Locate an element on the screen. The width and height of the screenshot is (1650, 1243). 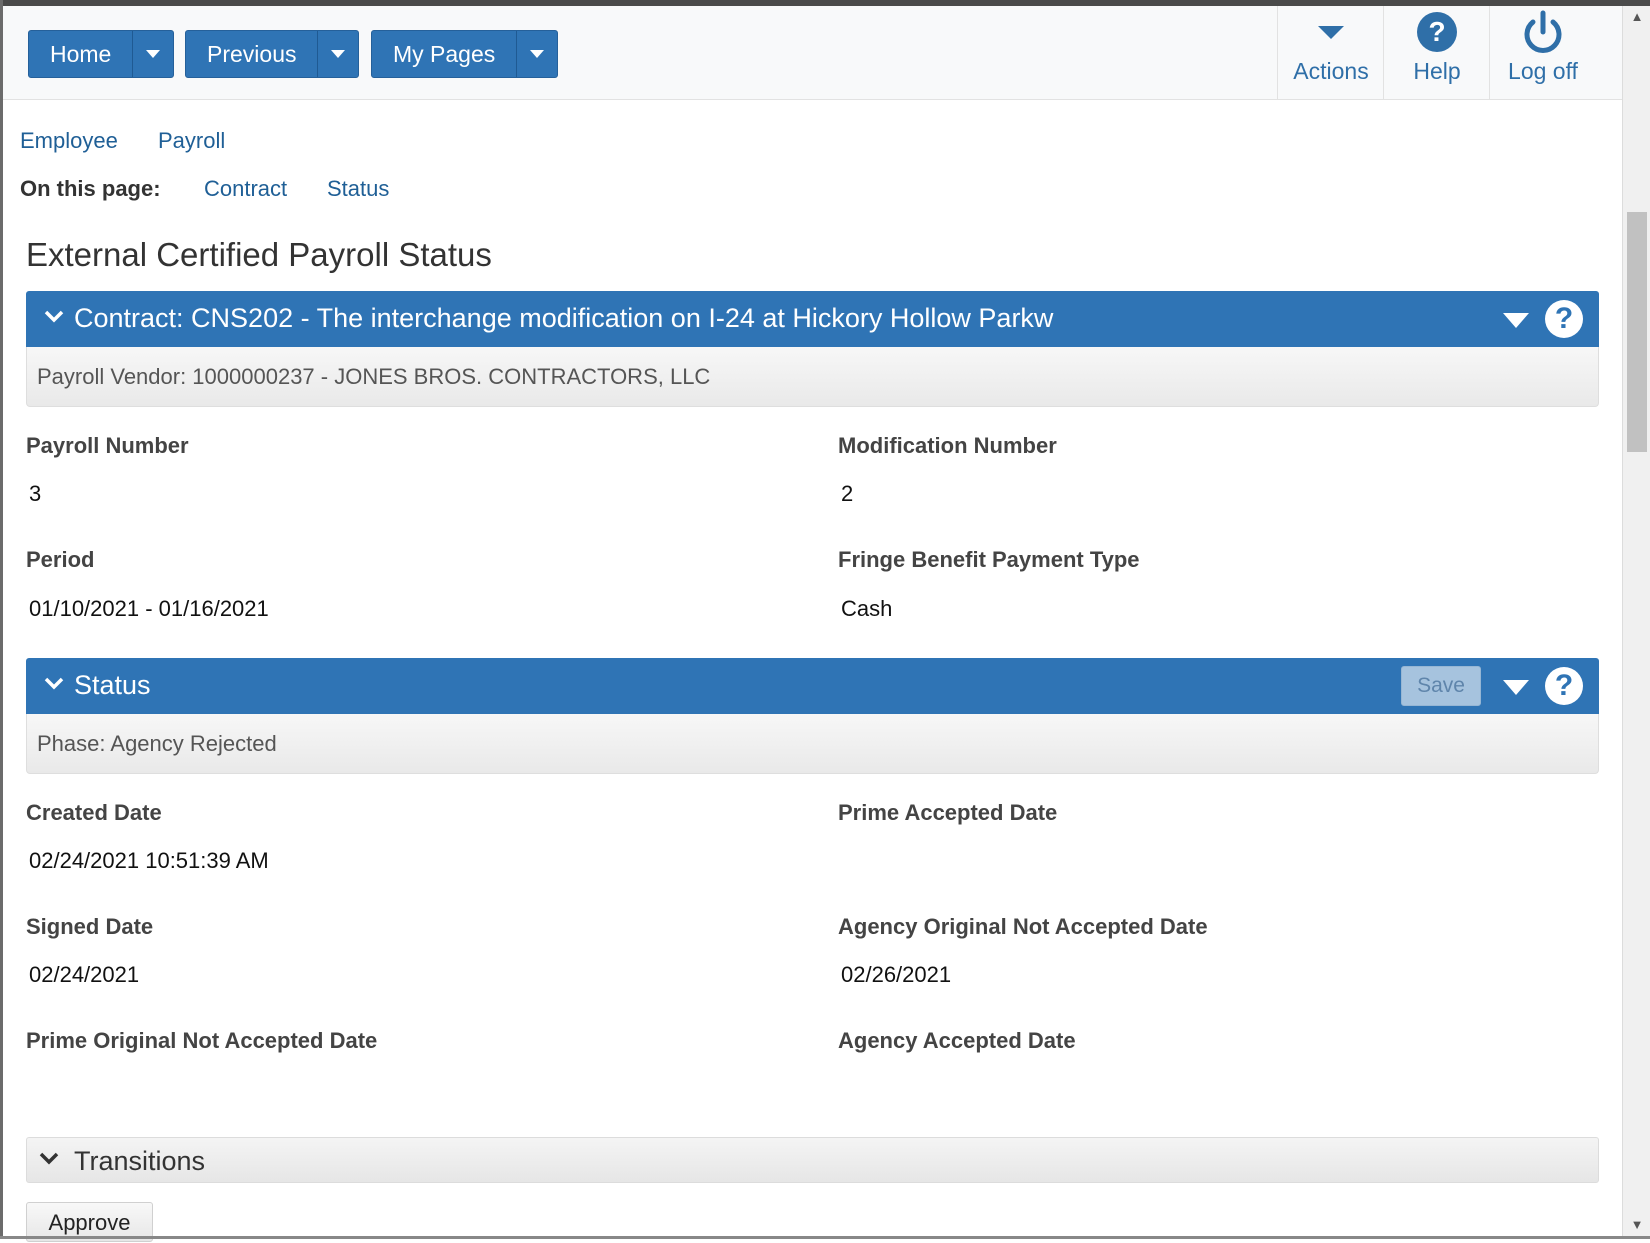
previous-button-label: Previous is located at coordinates (252, 54).